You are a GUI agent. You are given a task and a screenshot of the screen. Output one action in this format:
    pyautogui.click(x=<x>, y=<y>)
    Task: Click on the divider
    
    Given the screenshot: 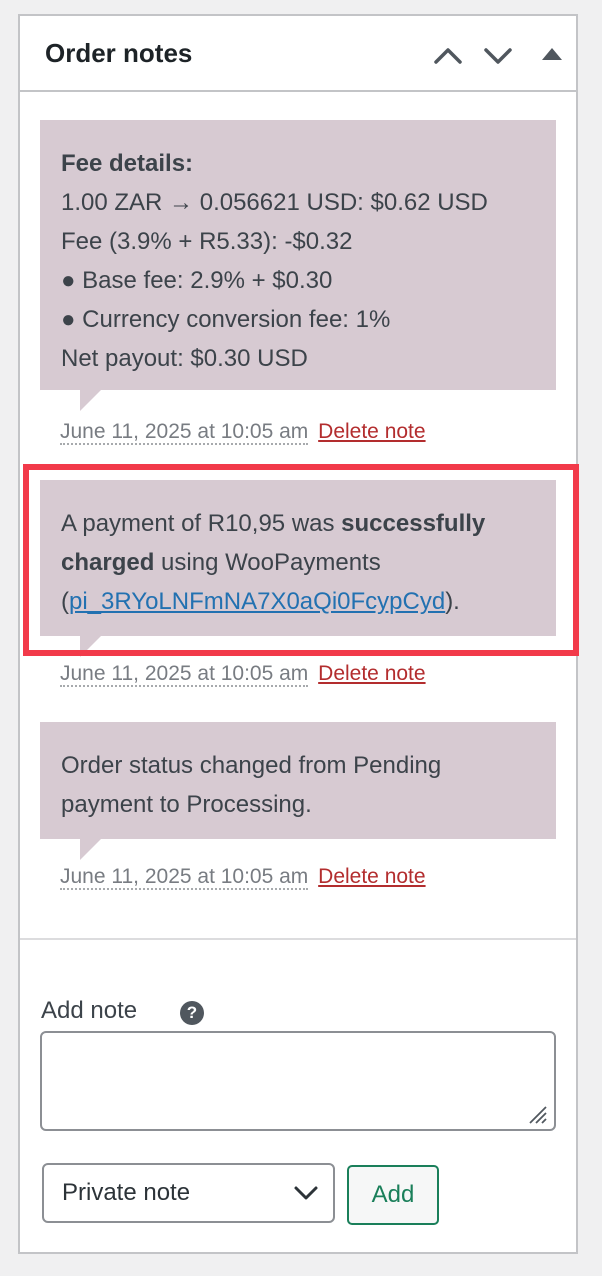 What is the action you would take?
    pyautogui.click(x=298, y=939)
    